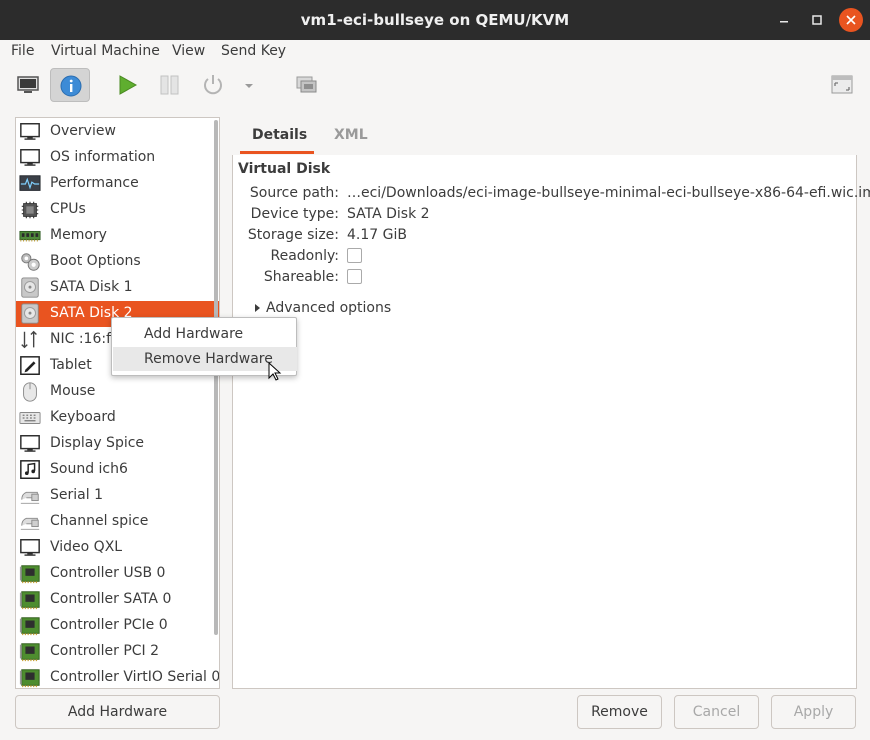 The width and height of the screenshot is (870, 740). What do you see at coordinates (117, 496) in the screenshot?
I see `sidebar-item-serial-1: Serial 1` at bounding box center [117, 496].